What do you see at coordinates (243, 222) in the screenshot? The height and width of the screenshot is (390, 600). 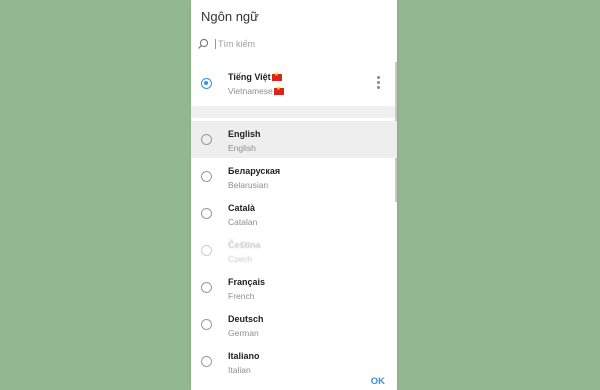 I see `language-sub: Catalan` at bounding box center [243, 222].